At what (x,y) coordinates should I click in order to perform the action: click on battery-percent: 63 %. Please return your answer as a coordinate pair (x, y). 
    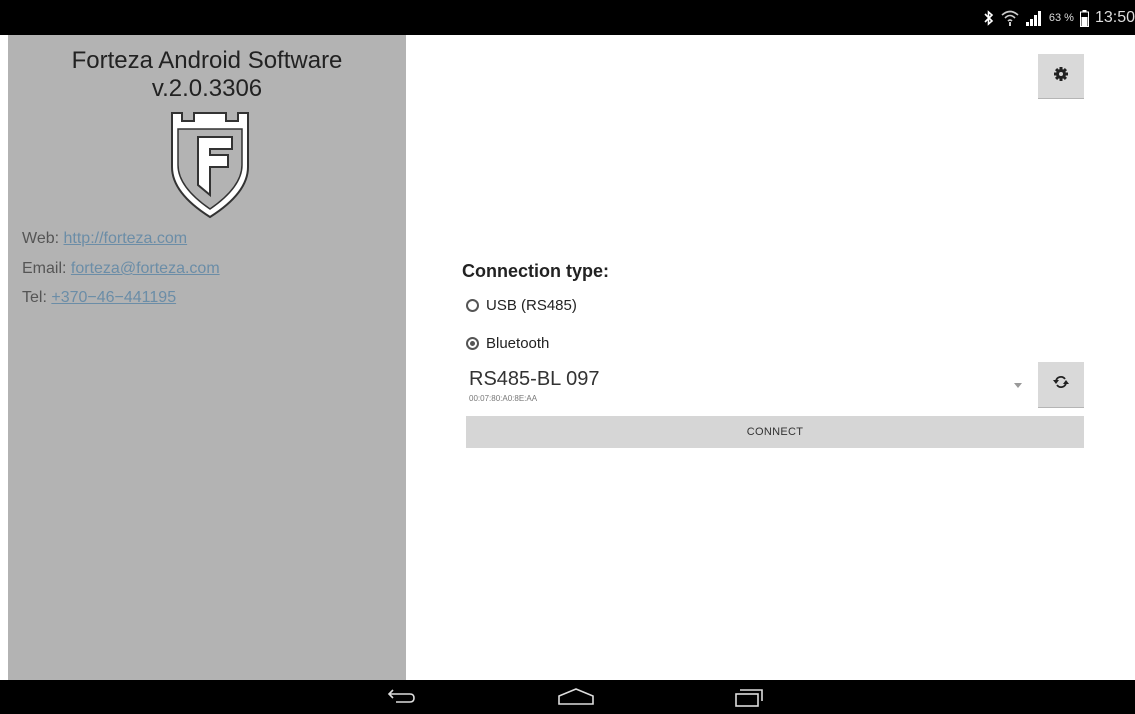
    Looking at the image, I should click on (1061, 18).